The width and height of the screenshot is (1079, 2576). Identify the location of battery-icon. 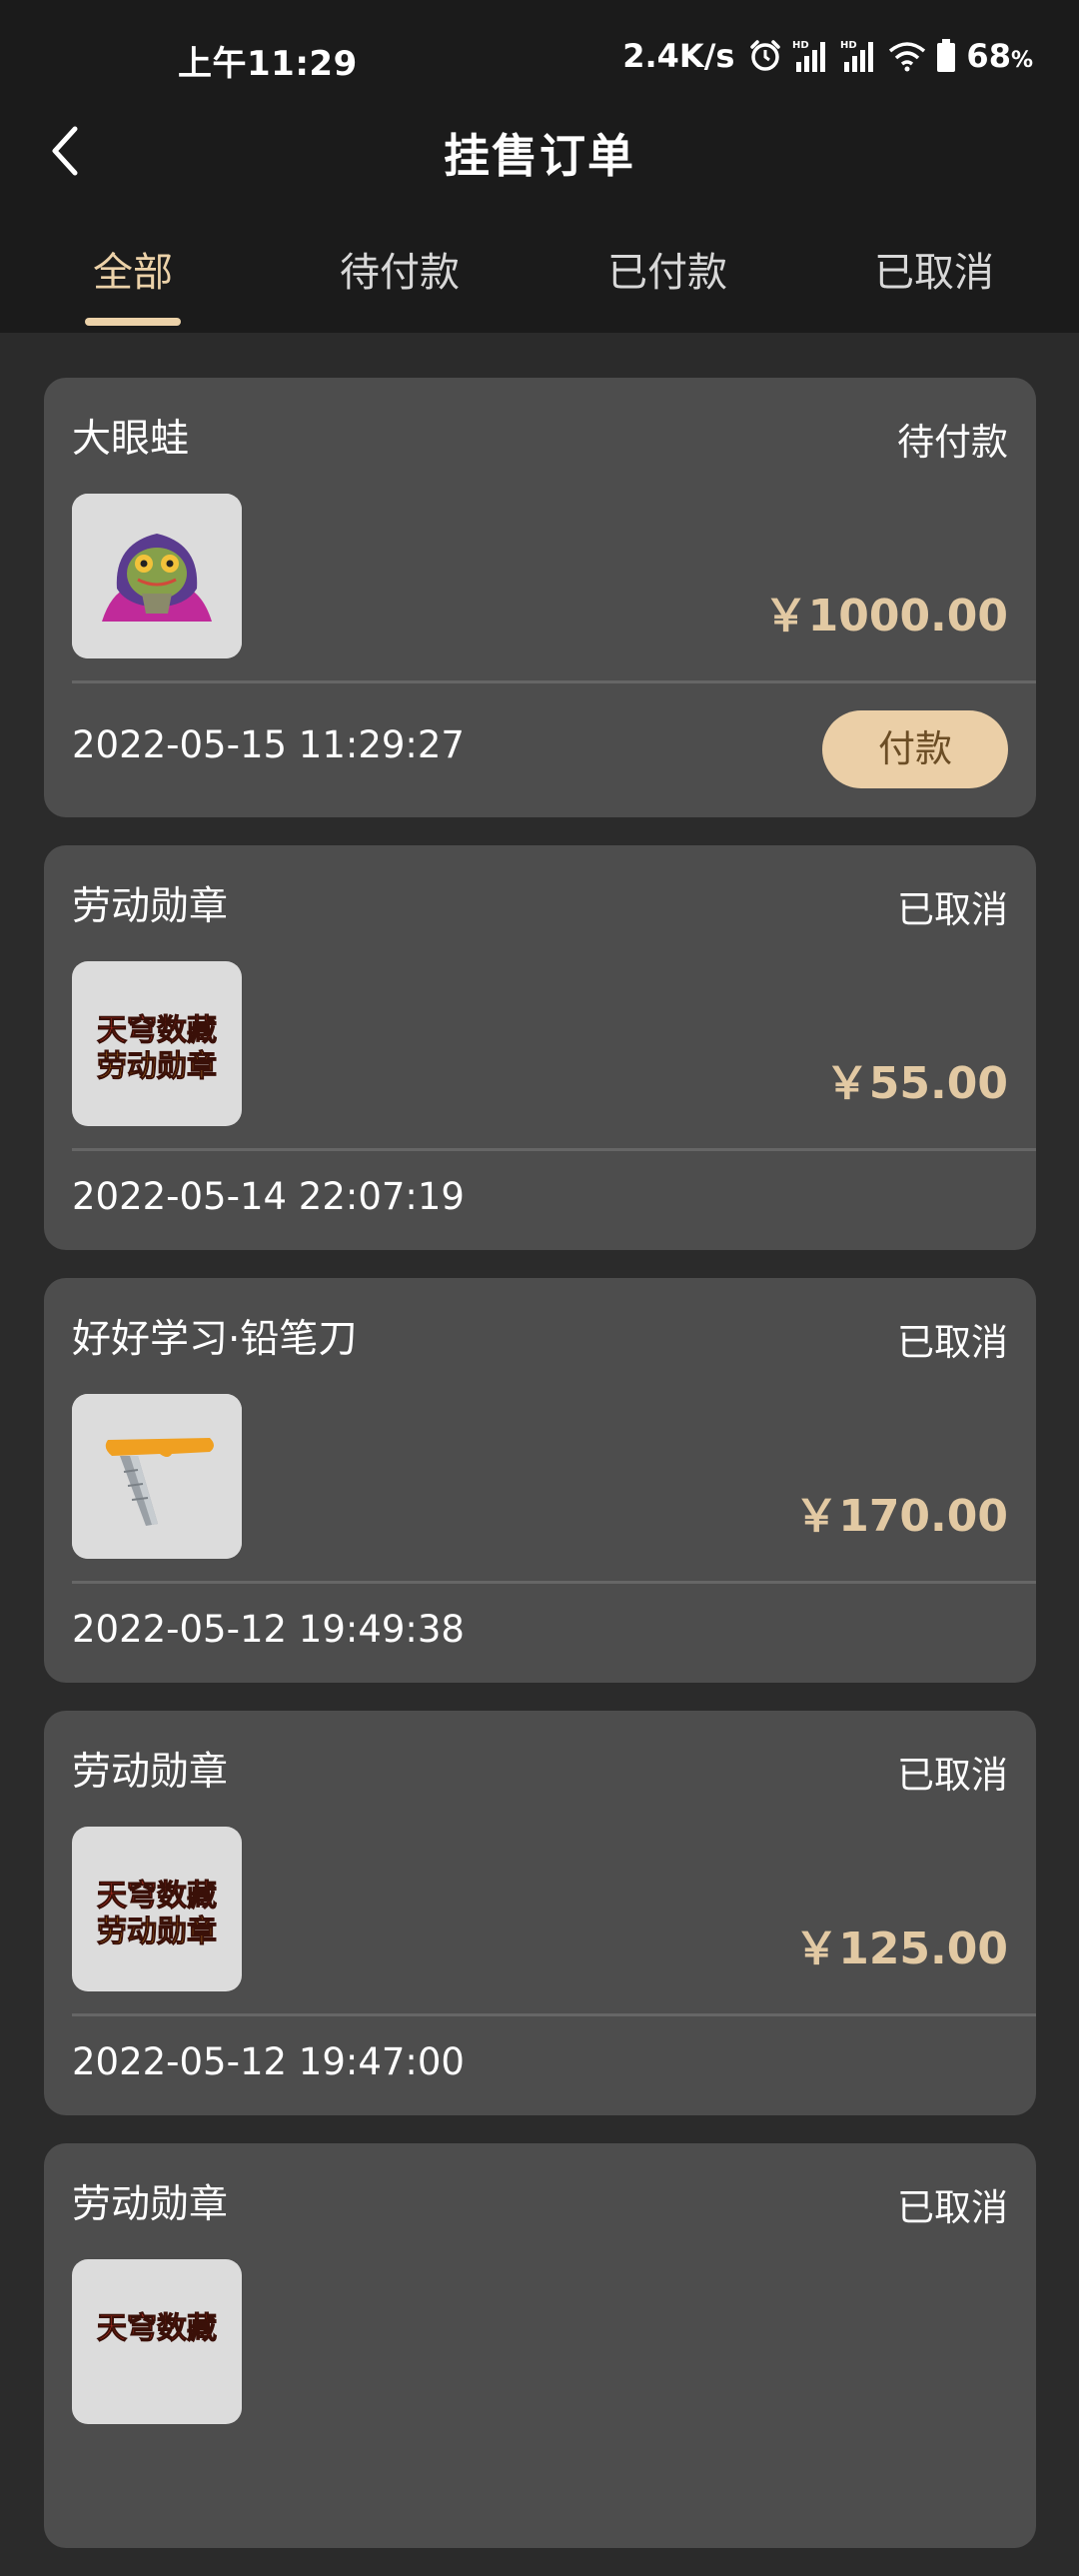
(946, 56).